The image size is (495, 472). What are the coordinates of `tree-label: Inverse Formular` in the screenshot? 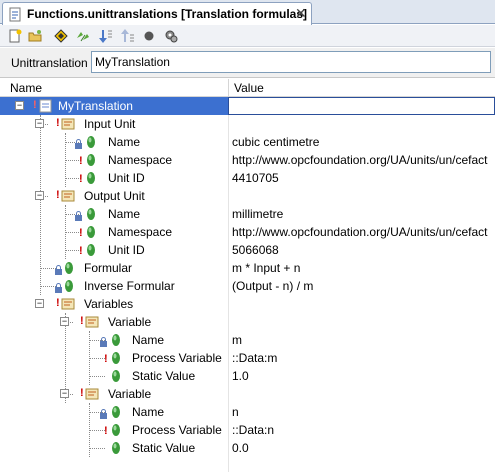 It's located at (129, 286).